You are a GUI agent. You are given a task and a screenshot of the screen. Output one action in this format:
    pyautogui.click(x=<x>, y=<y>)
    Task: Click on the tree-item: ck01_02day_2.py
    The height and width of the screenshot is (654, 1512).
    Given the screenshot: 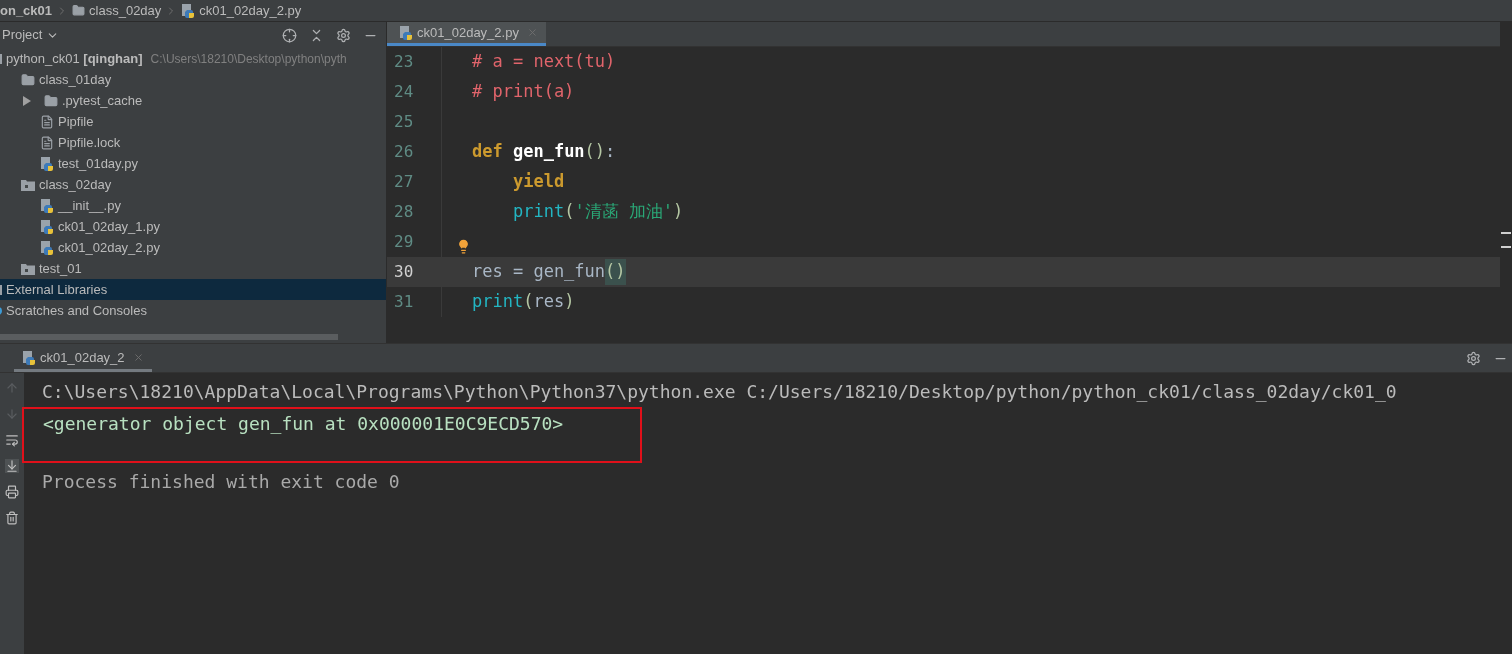 What is the action you would take?
    pyautogui.click(x=193, y=247)
    